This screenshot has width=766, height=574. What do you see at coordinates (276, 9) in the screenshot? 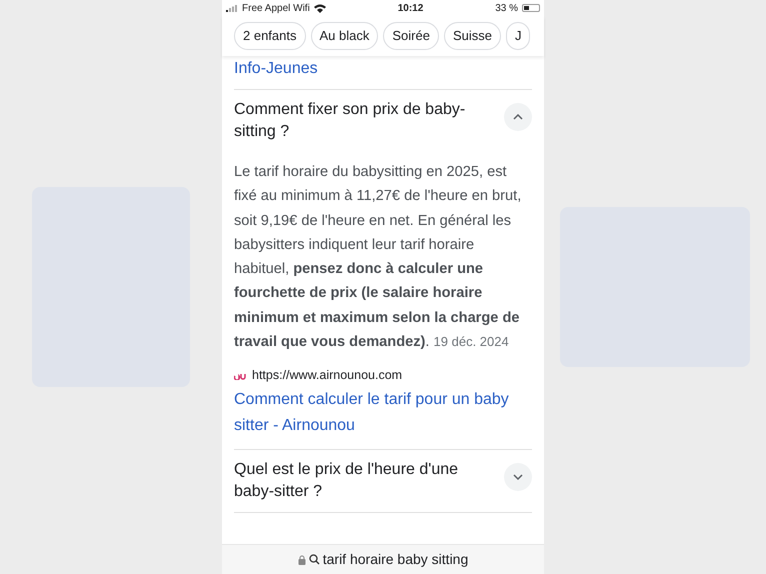
I see `carrier-label: Free Appel Wifi` at bounding box center [276, 9].